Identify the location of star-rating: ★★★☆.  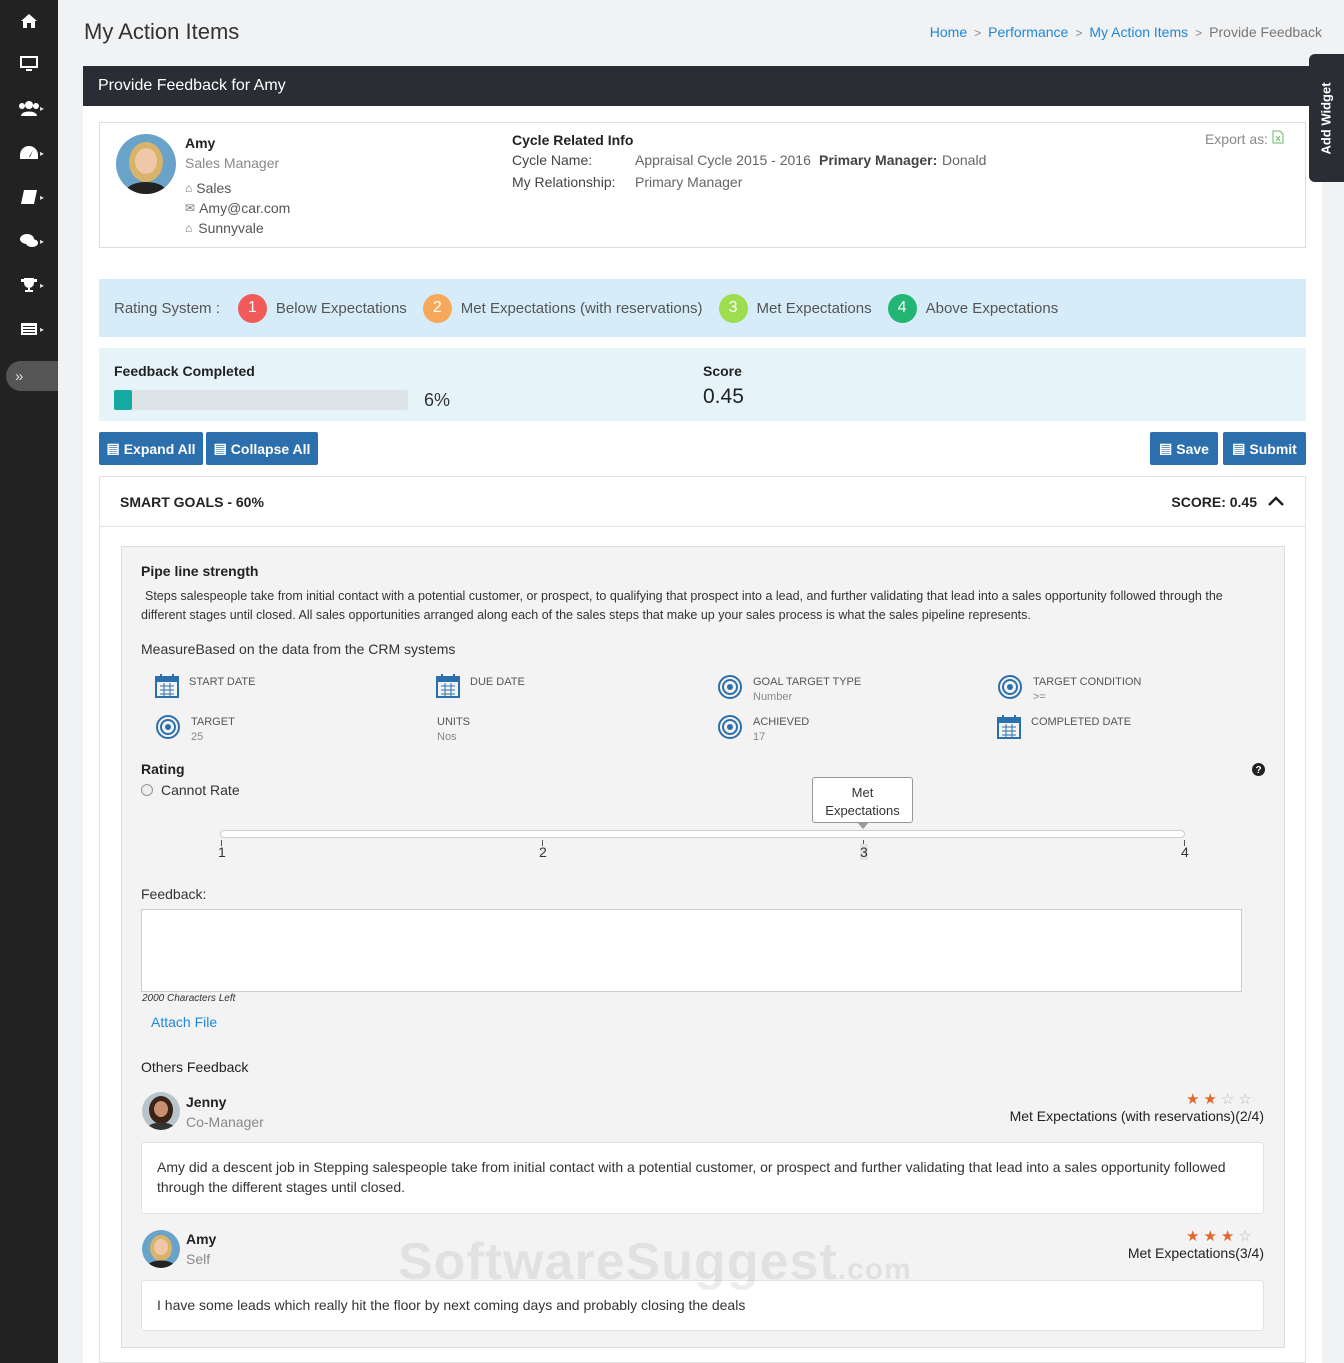
(1221, 1236).